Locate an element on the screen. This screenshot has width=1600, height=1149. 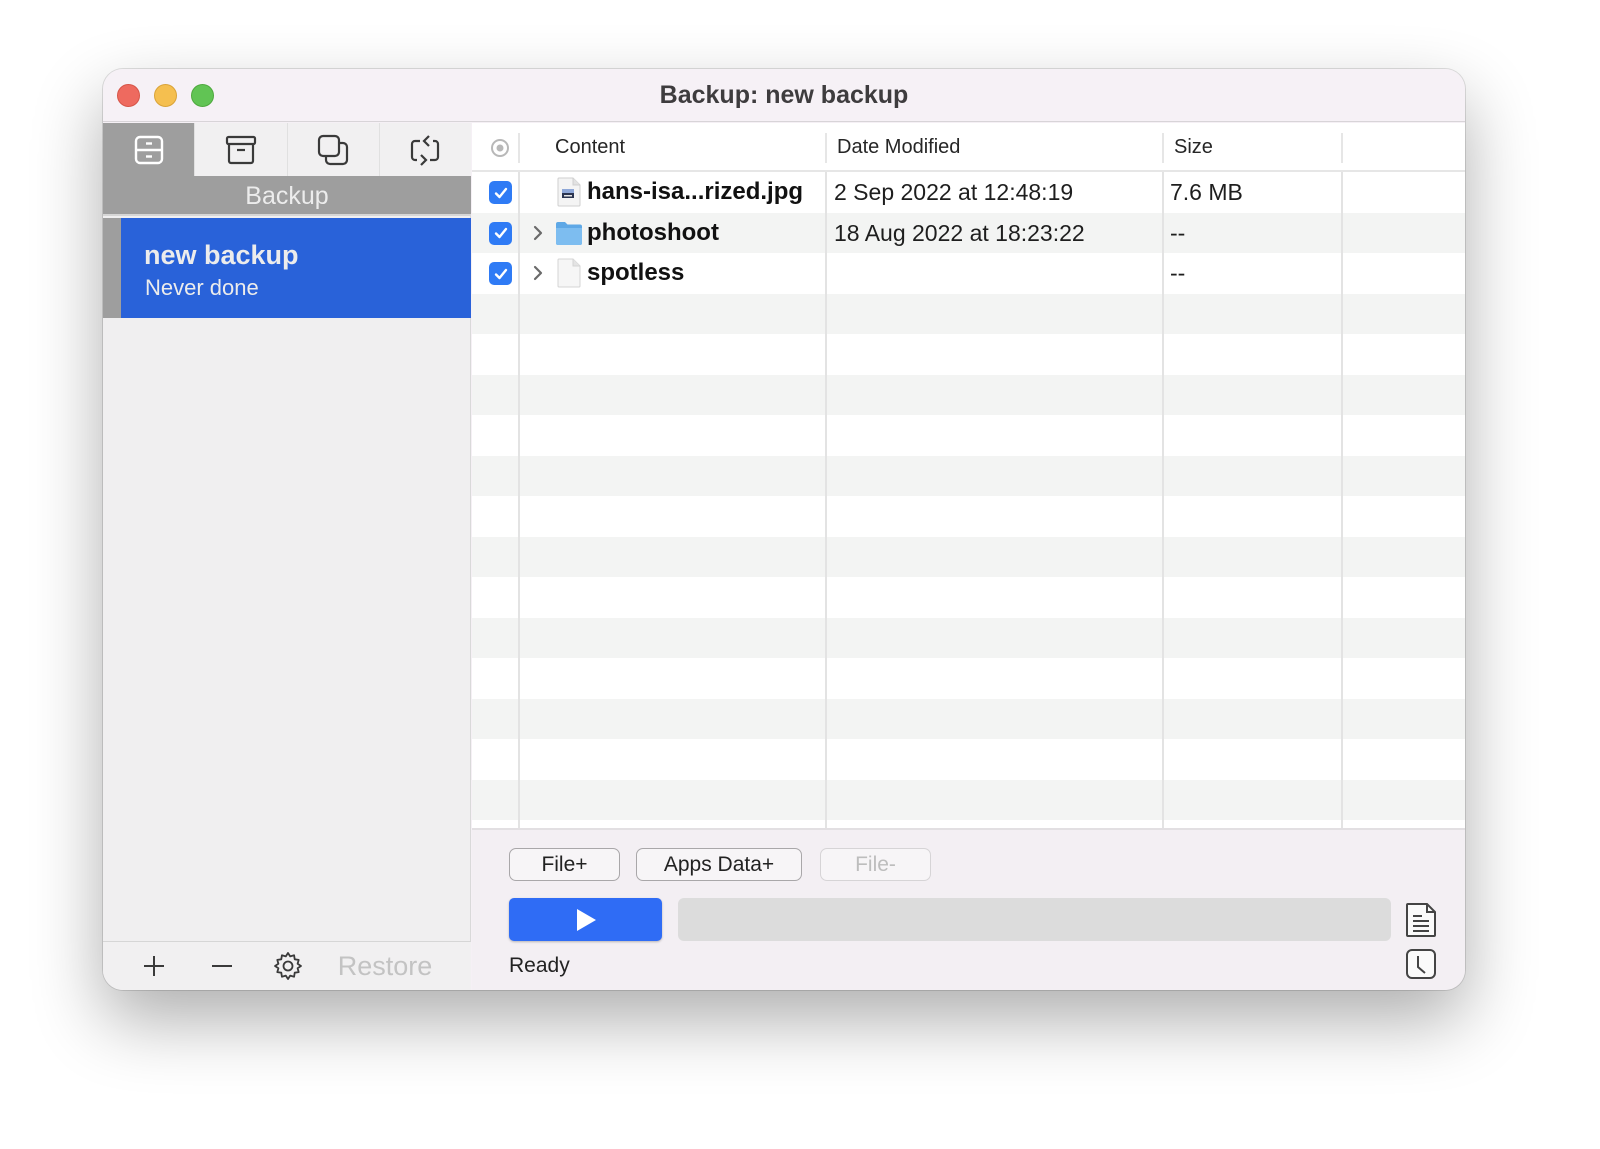
column-header-size: Size is located at coordinates (1193, 147).